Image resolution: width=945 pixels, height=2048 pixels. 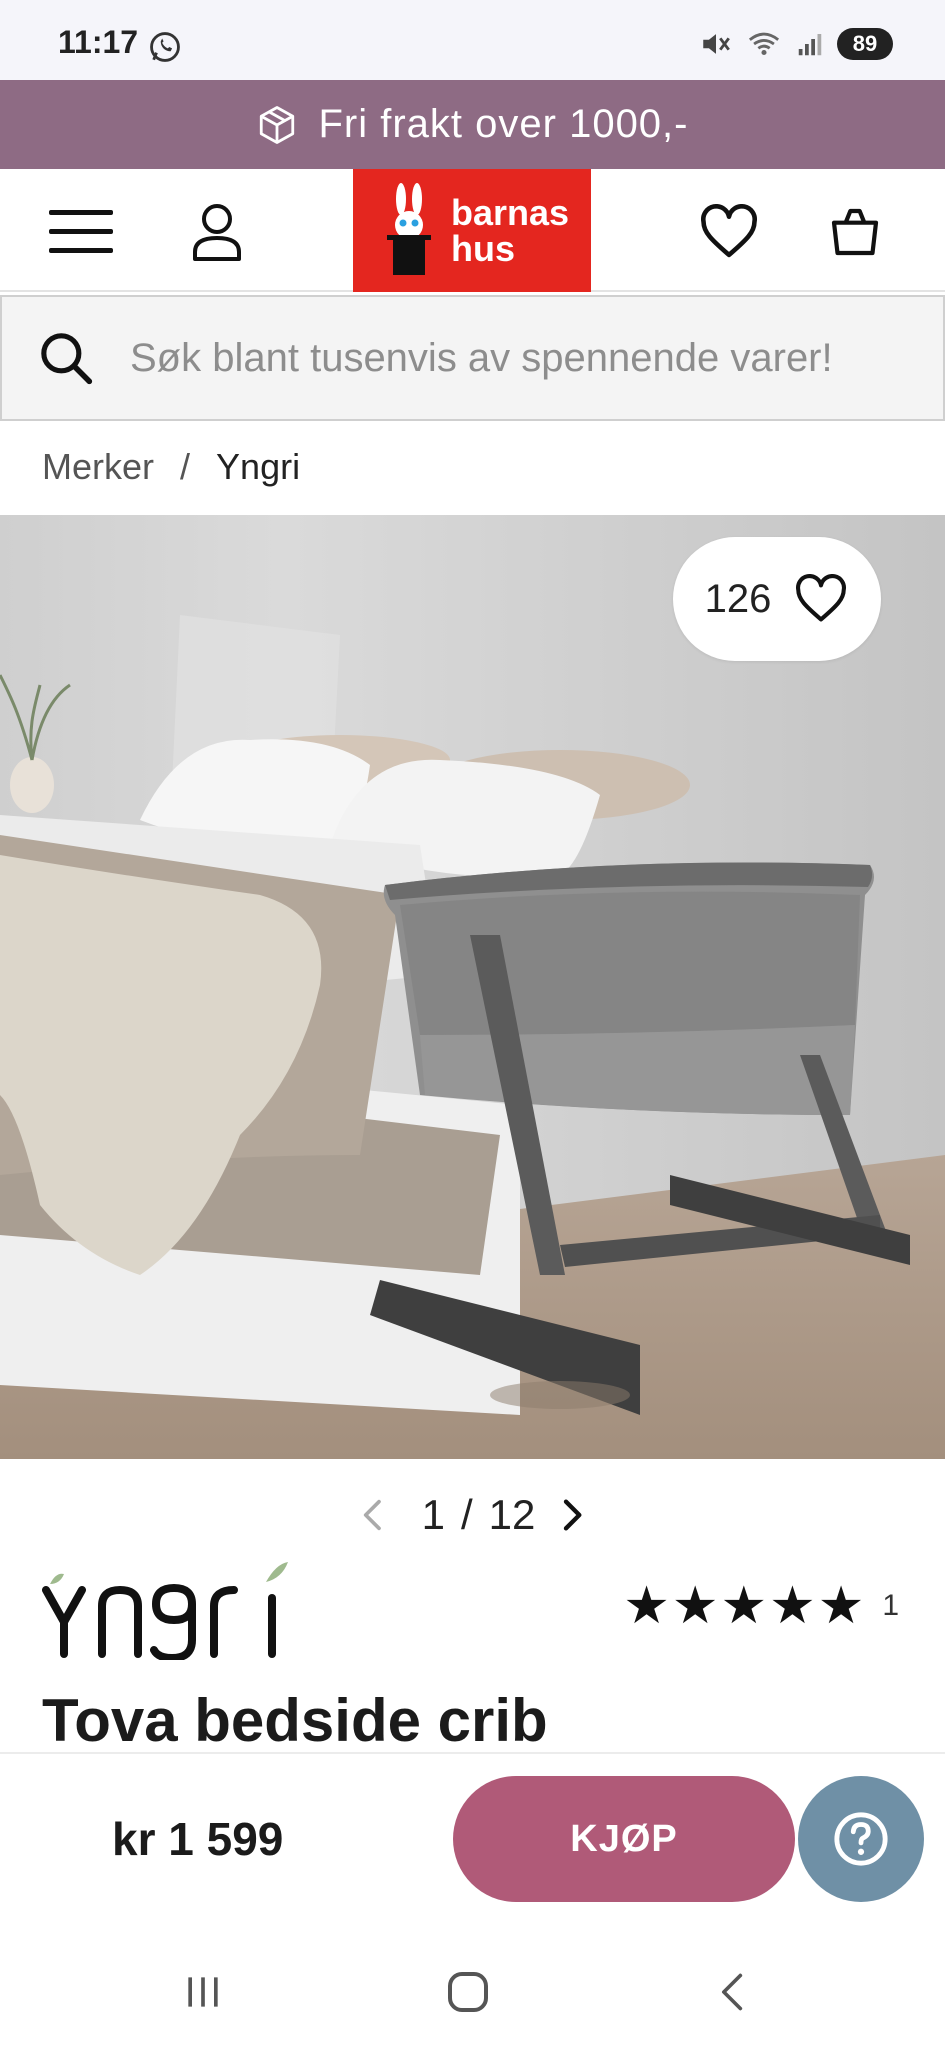 What do you see at coordinates (520, 358) in the screenshot?
I see `search-input` at bounding box center [520, 358].